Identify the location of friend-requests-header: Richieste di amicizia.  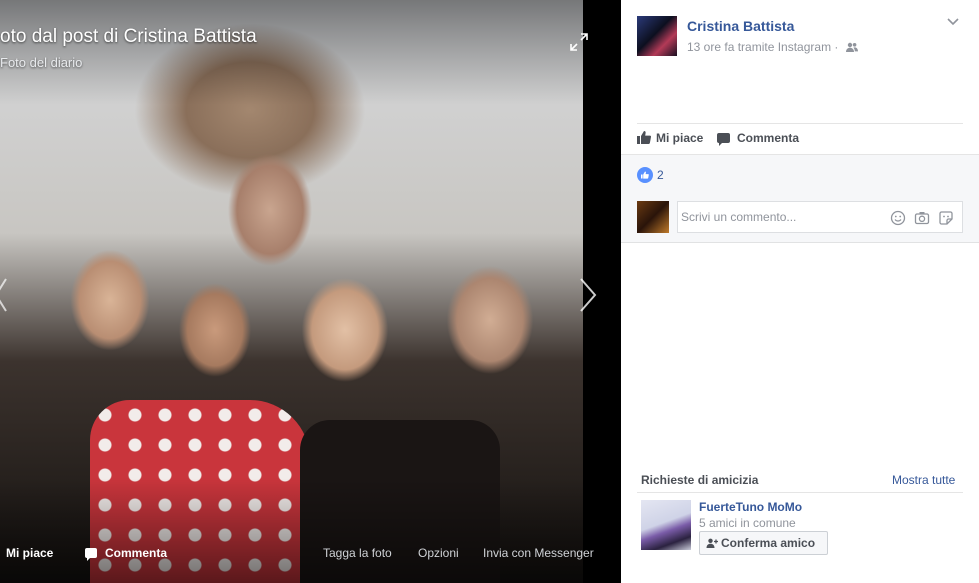
(700, 480).